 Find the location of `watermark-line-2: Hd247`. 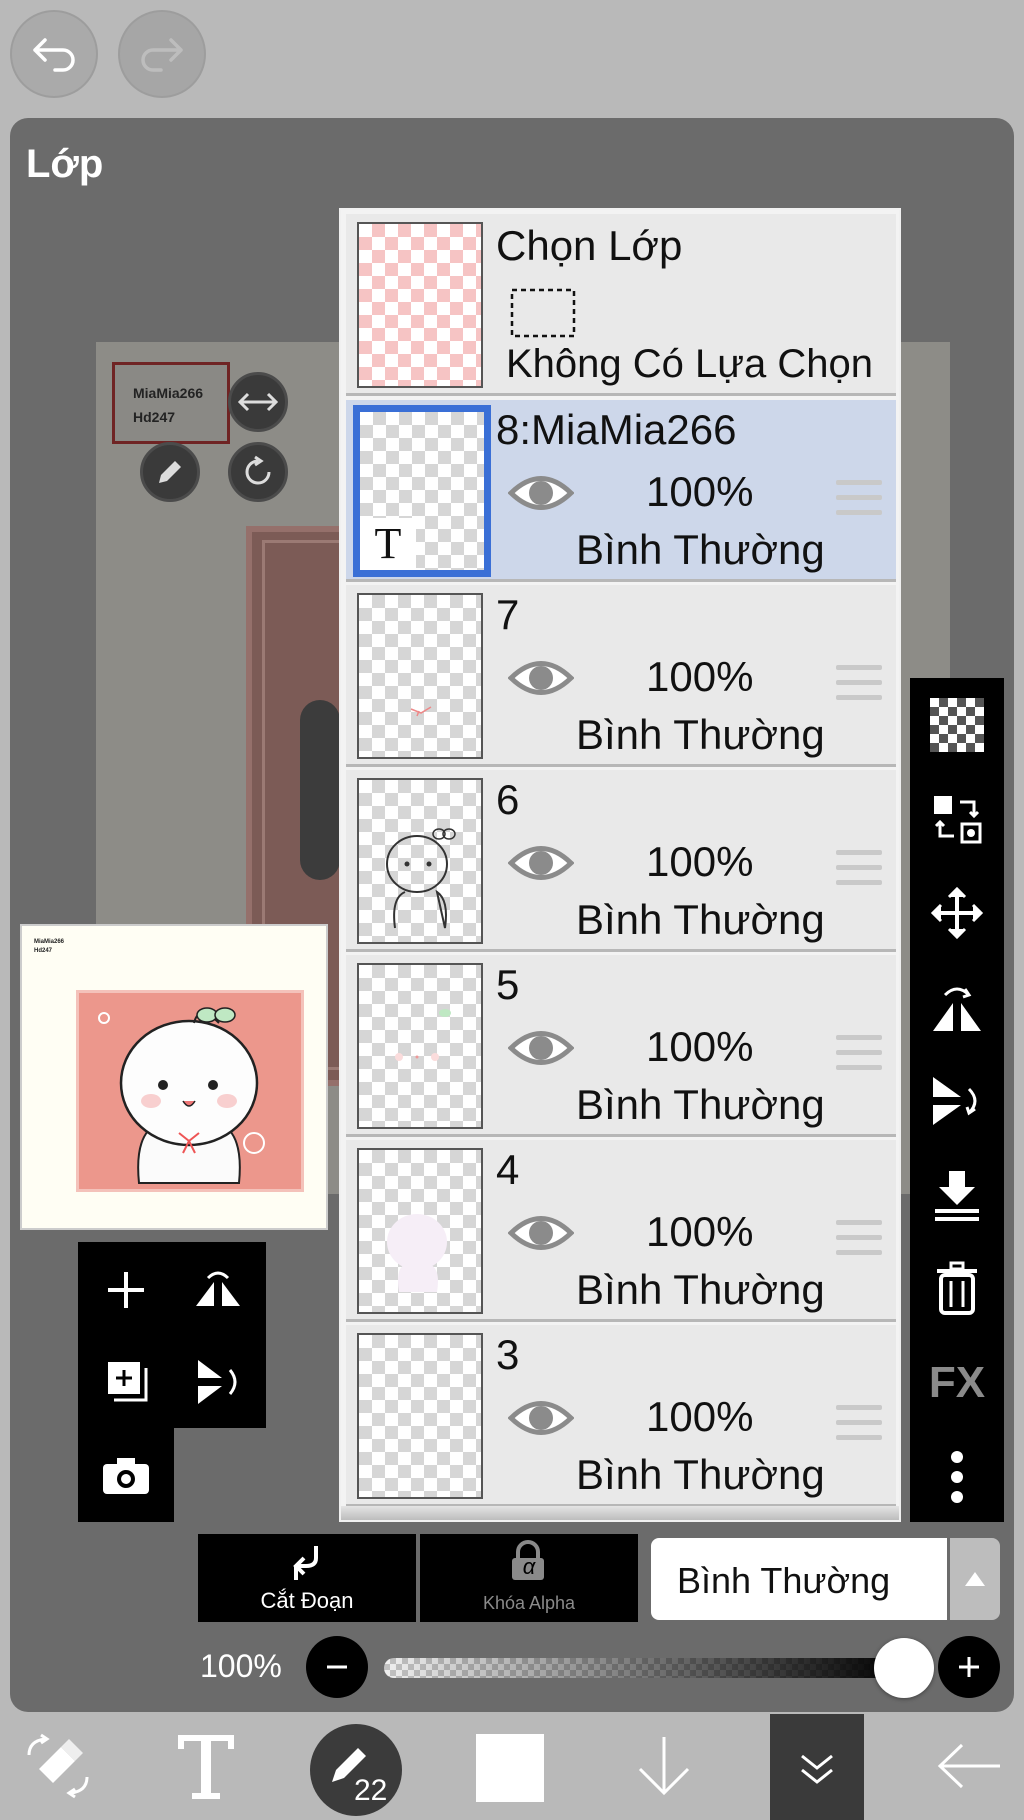

watermark-line-2: Hd247 is located at coordinates (154, 417).